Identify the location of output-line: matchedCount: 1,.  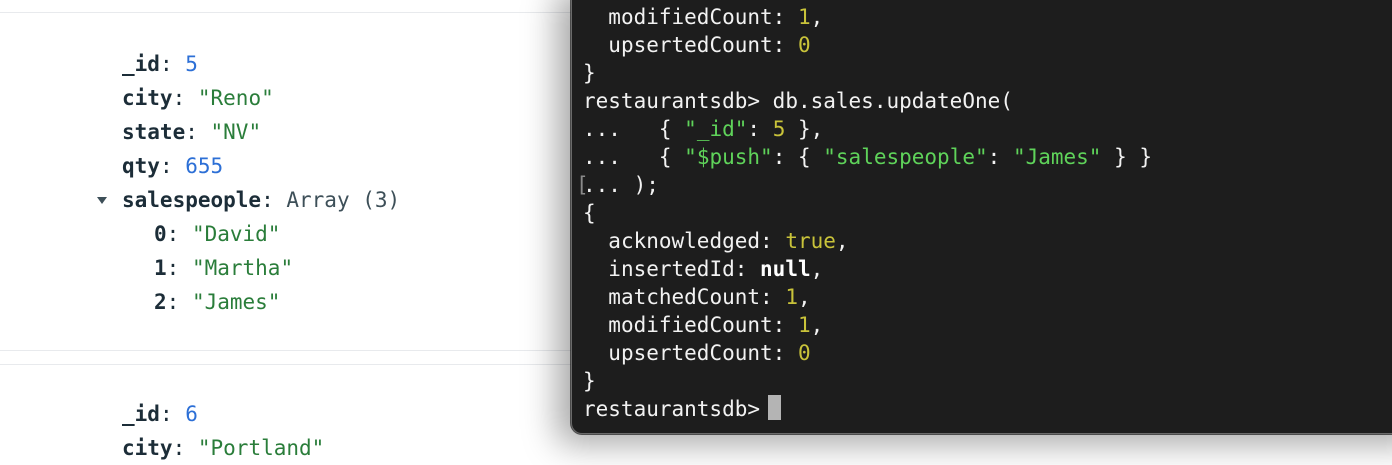
(709, 297).